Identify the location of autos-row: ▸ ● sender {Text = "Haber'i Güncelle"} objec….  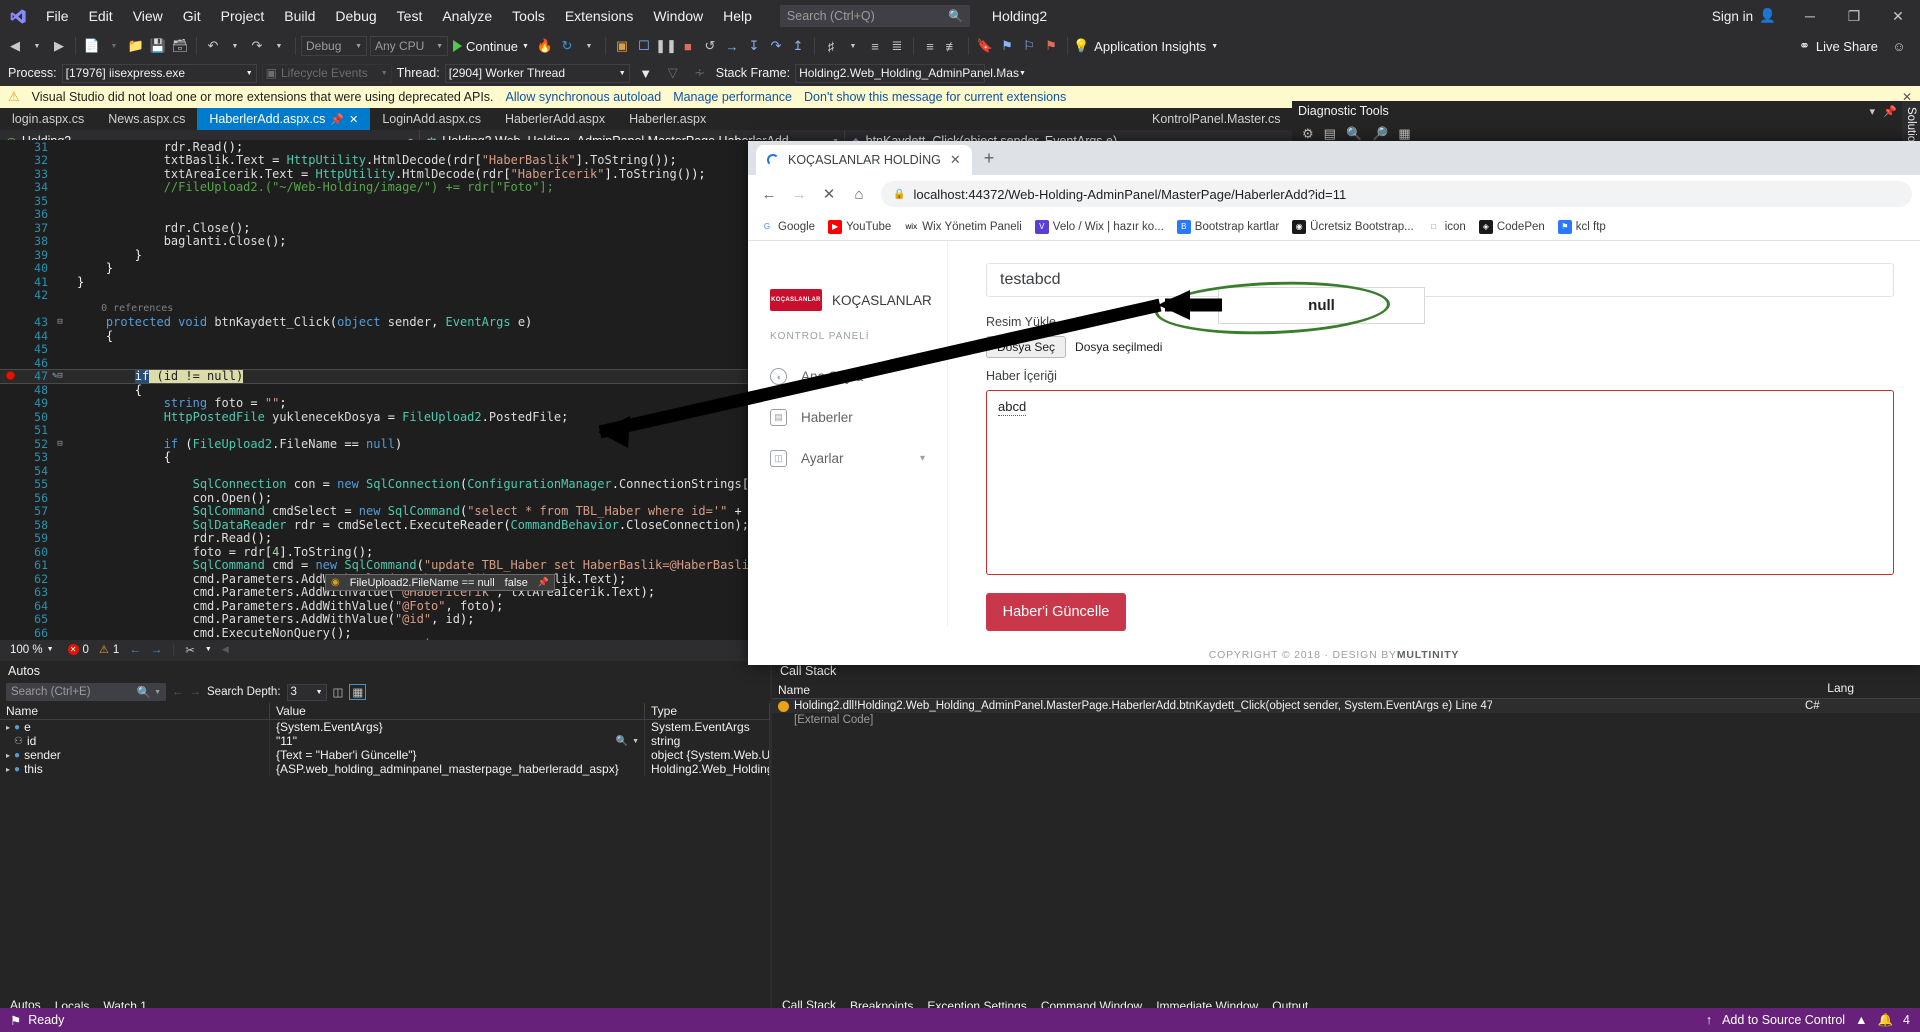
(385, 755).